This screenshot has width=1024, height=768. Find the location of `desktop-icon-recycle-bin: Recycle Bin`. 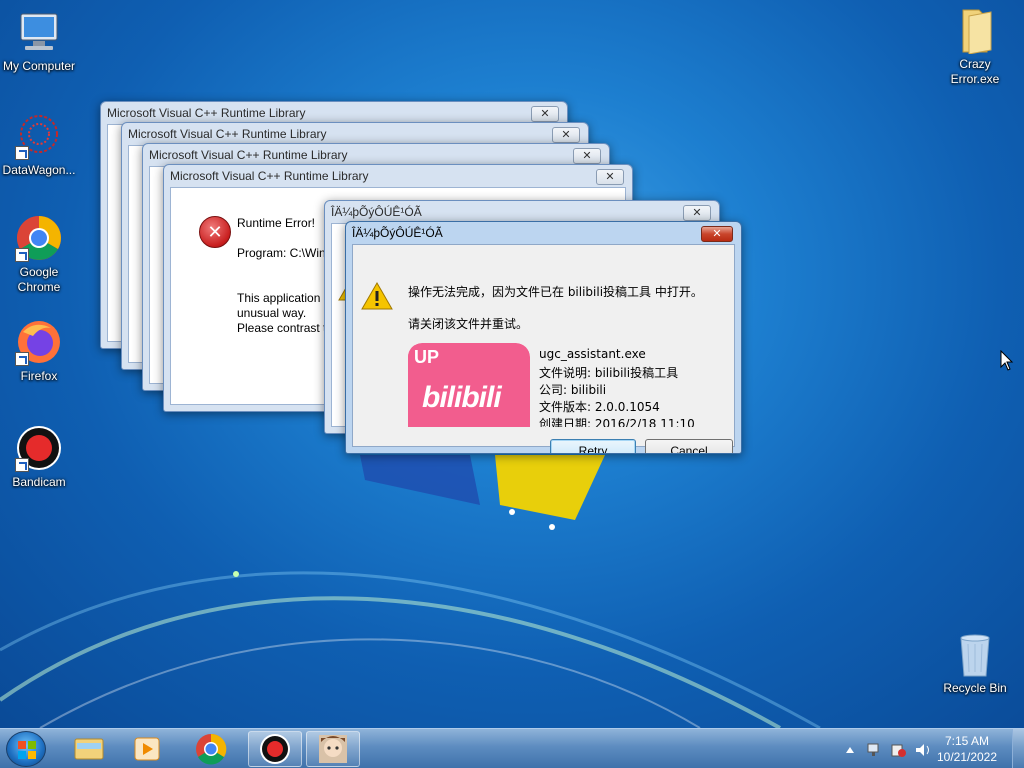

desktop-icon-recycle-bin: Recycle Bin is located at coordinates (975, 663).